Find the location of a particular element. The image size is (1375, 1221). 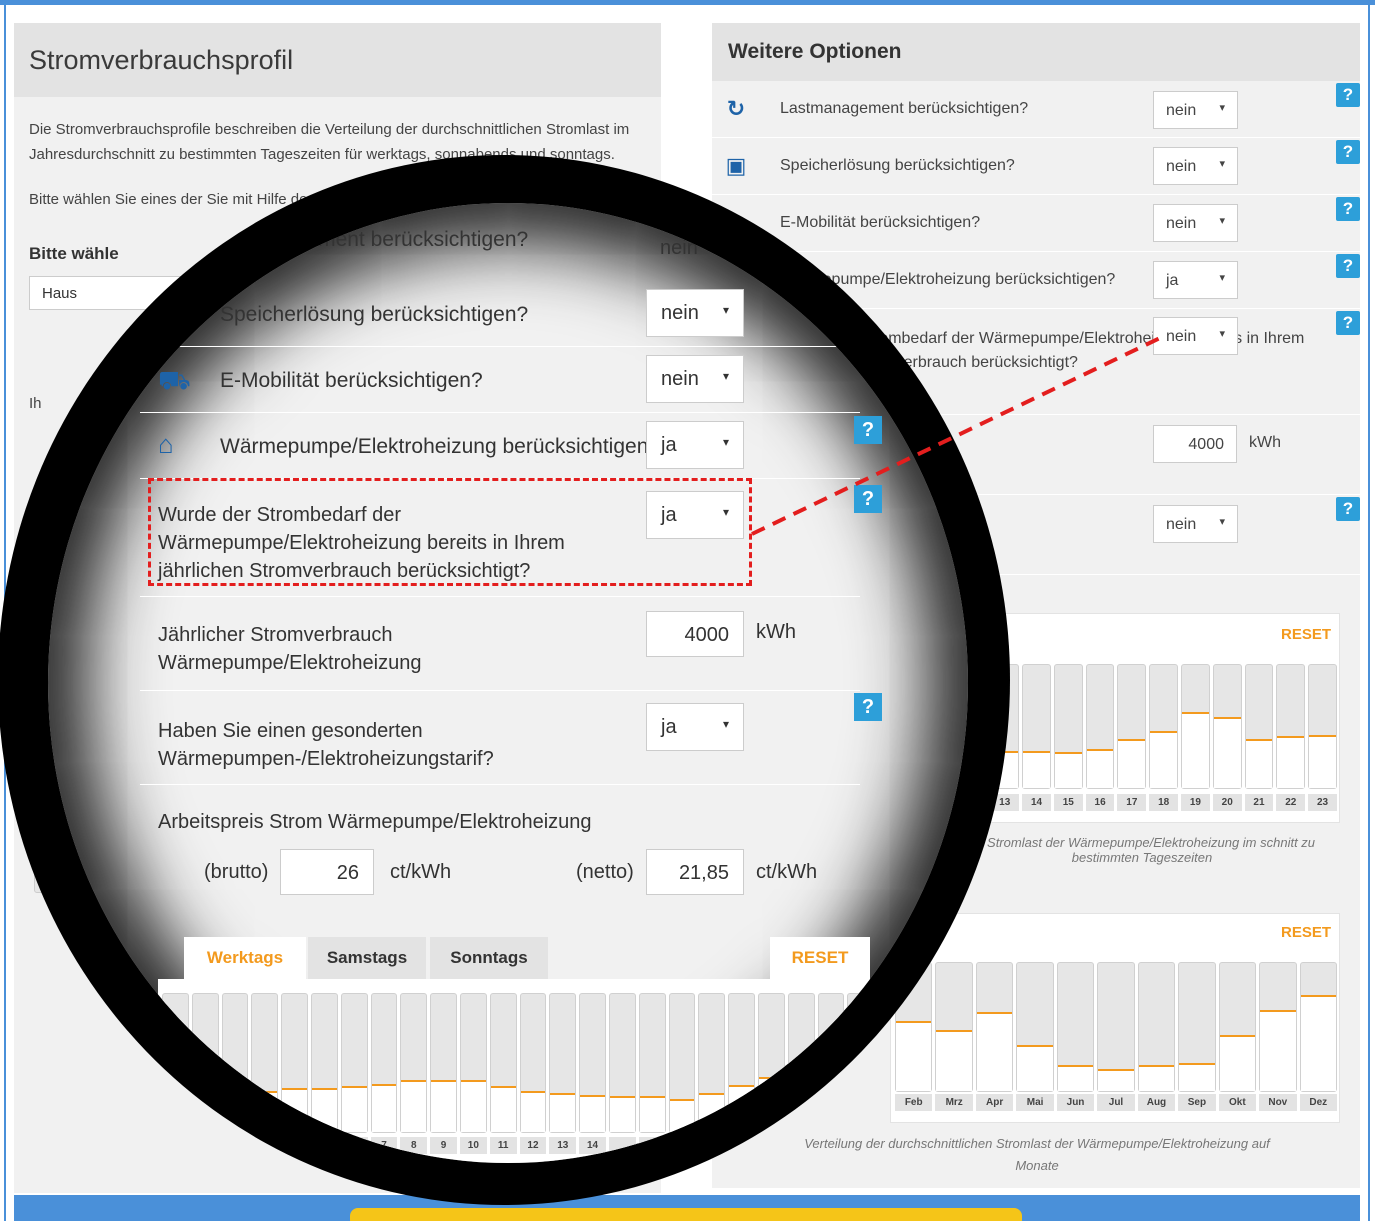

connector-line is located at coordinates (956, 436).